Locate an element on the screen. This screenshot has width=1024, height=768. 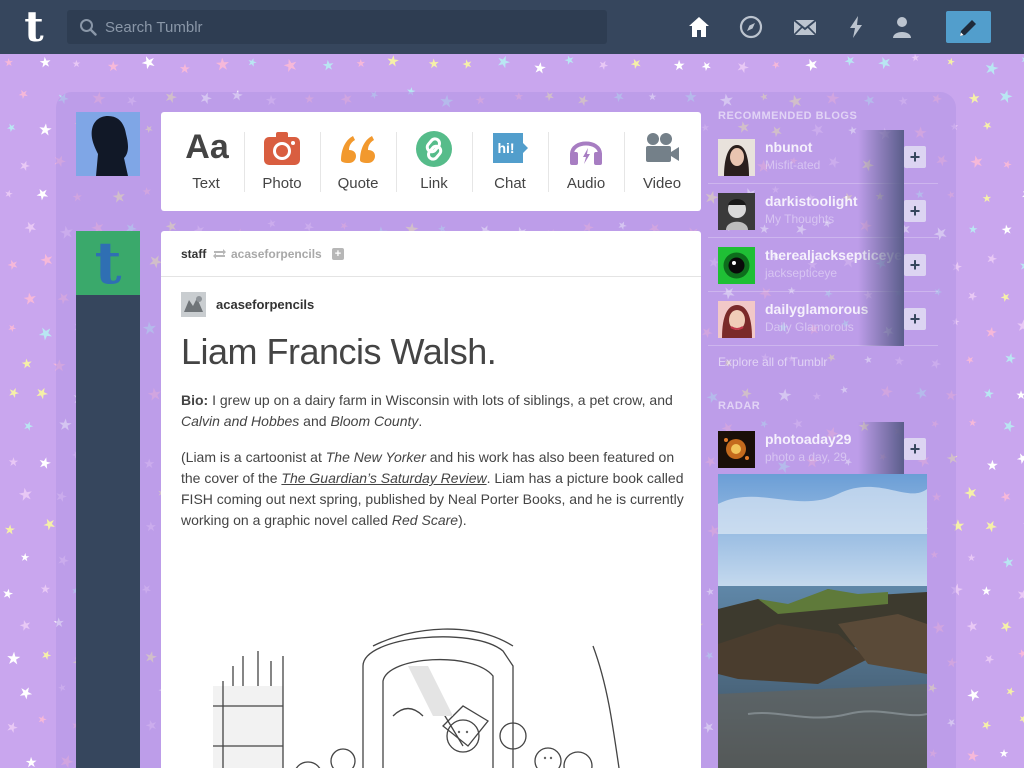
post-type-text: Aa Text is located at coordinates (206, 161).